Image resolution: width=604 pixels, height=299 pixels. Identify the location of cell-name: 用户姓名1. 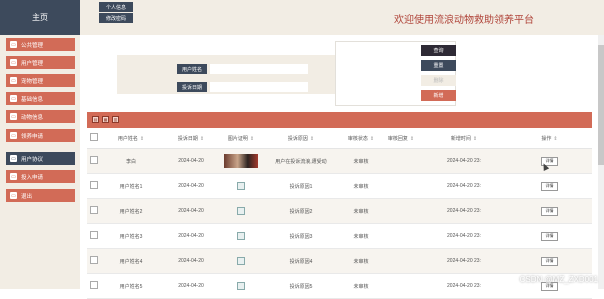
(131, 186).